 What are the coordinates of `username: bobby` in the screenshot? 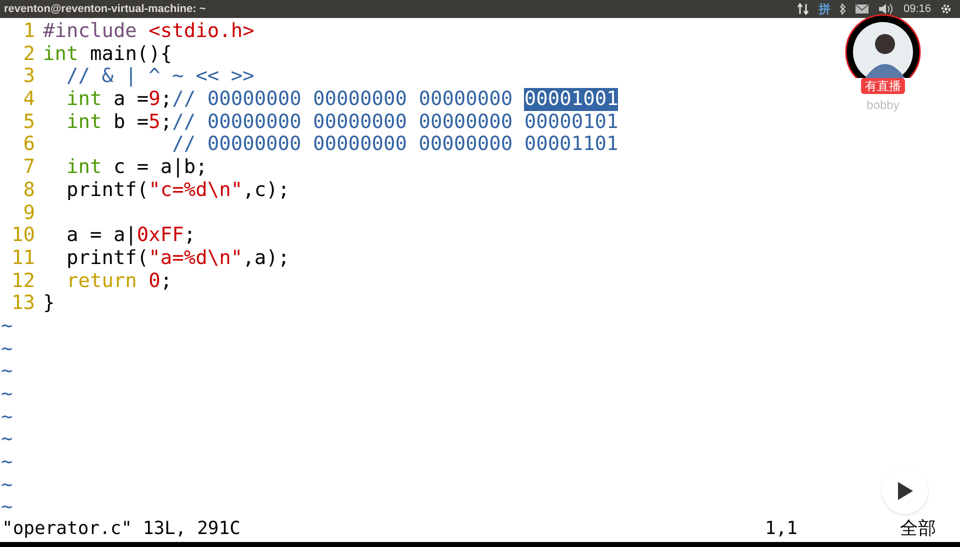 It's located at (883, 105).